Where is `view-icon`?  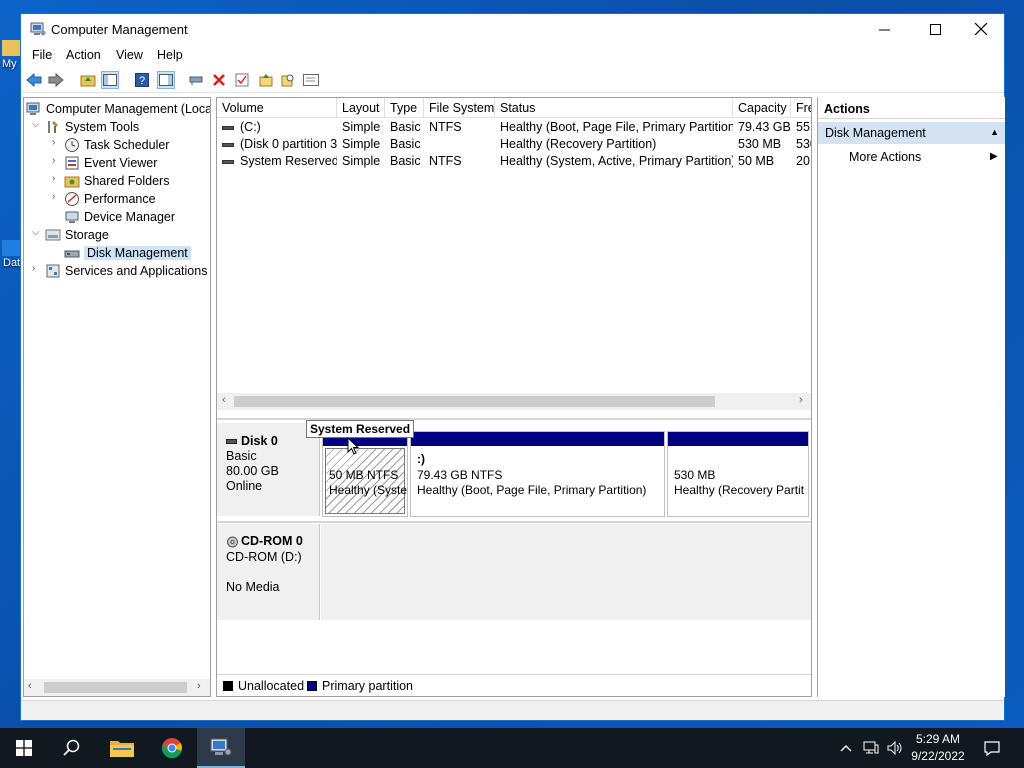
view-icon is located at coordinates (311, 80).